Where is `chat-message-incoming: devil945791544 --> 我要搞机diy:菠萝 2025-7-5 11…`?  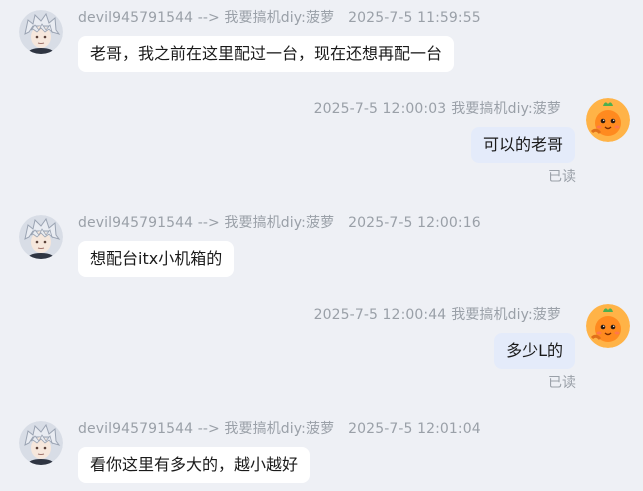
chat-message-incoming: devil945791544 --> 我要搞机diy:菠萝 2025-7-5 11… is located at coordinates (321, 42).